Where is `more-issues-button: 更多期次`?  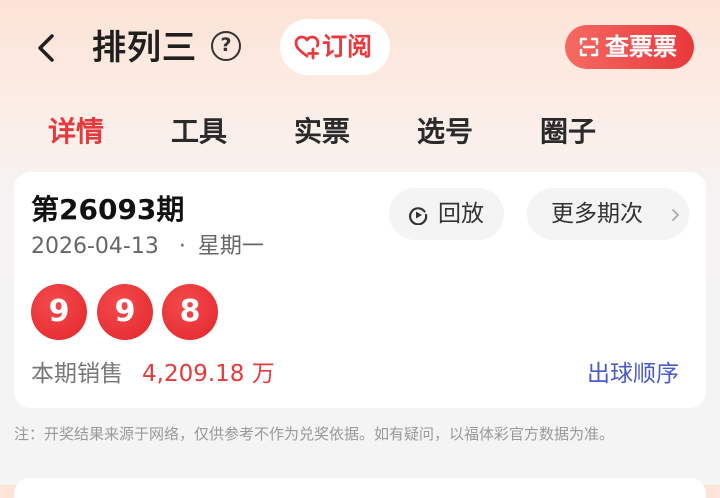 more-issues-button: 更多期次 is located at coordinates (608, 214).